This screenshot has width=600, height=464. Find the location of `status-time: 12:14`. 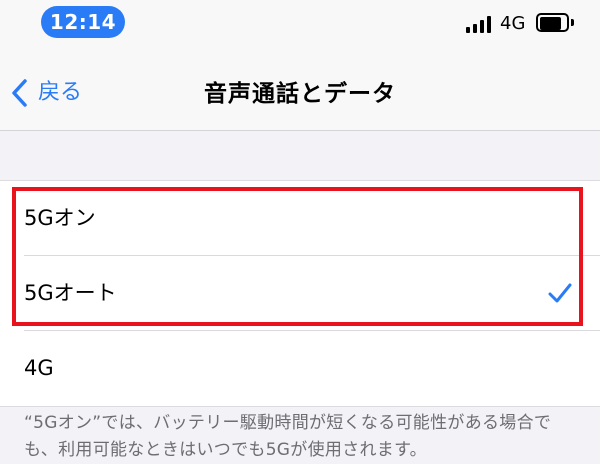

status-time: 12:14 is located at coordinates (83, 22).